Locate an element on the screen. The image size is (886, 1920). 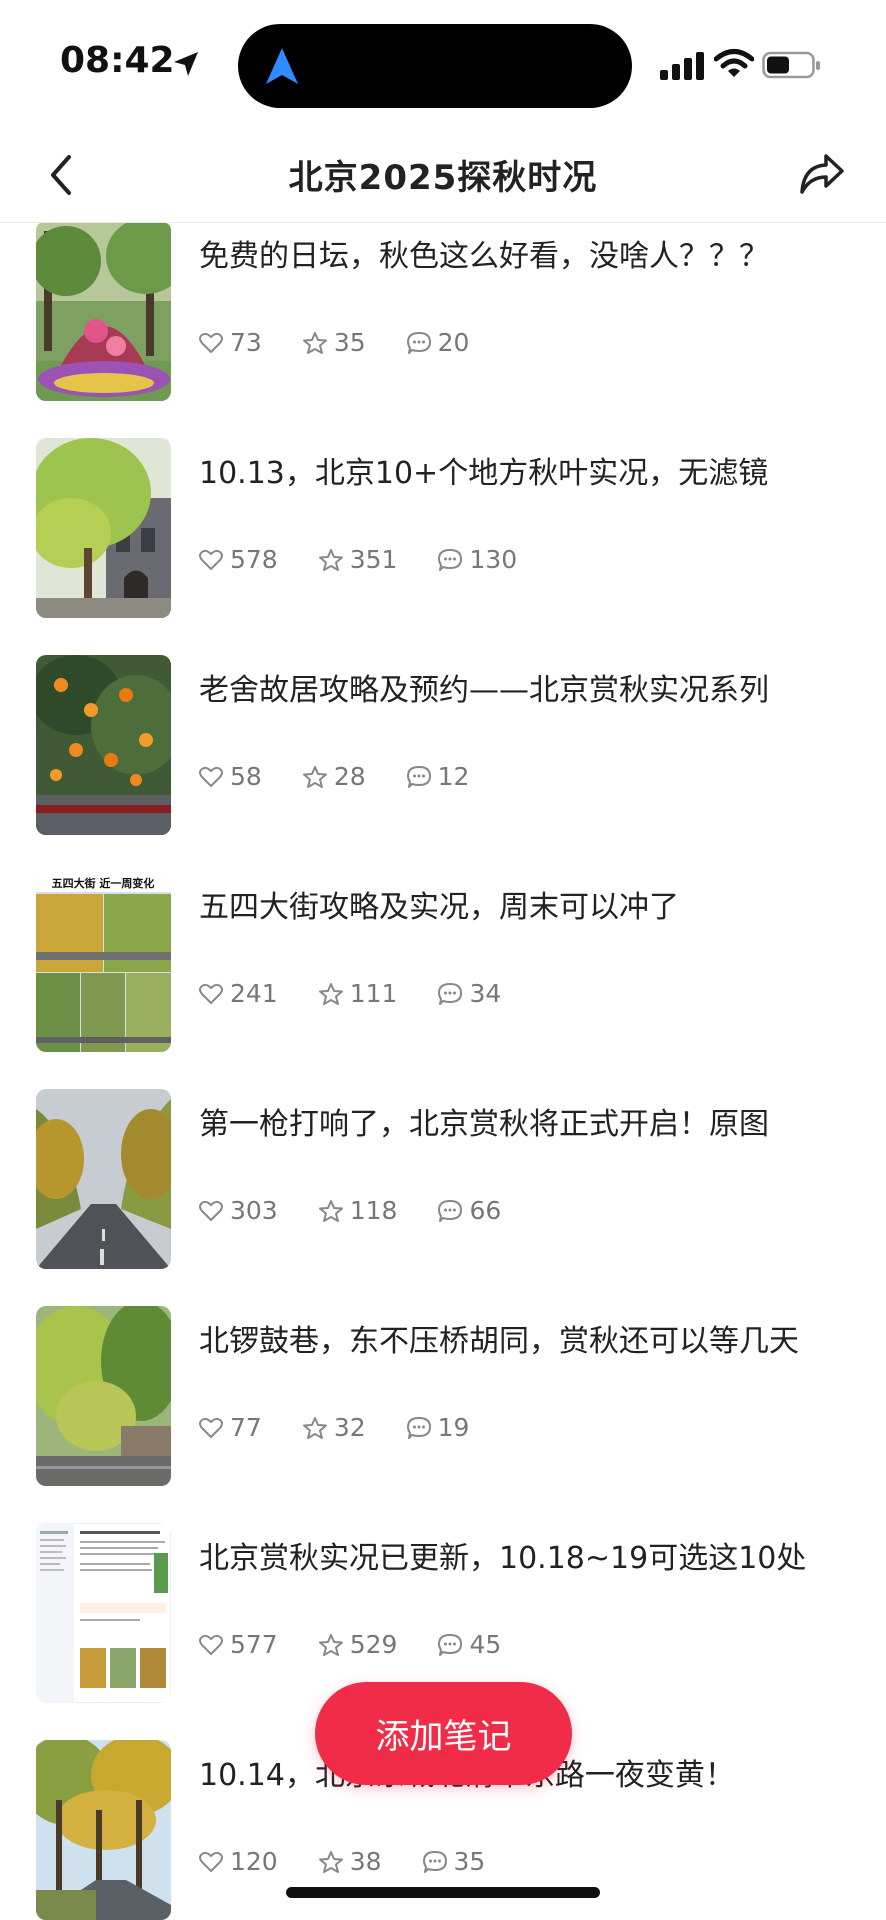
list-item: 第一枪打响了，北京赏秋将正式开启！原图 303 118 66 is located at coordinates (443, 1187).